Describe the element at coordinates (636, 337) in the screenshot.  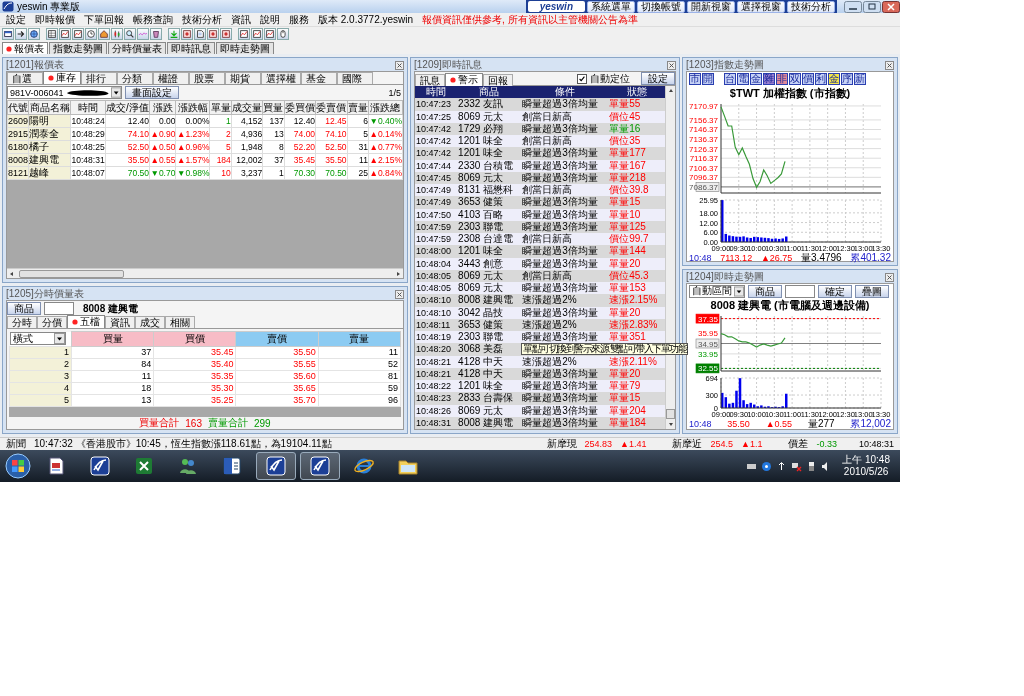
I see `table-cell: 單量351` at that location.